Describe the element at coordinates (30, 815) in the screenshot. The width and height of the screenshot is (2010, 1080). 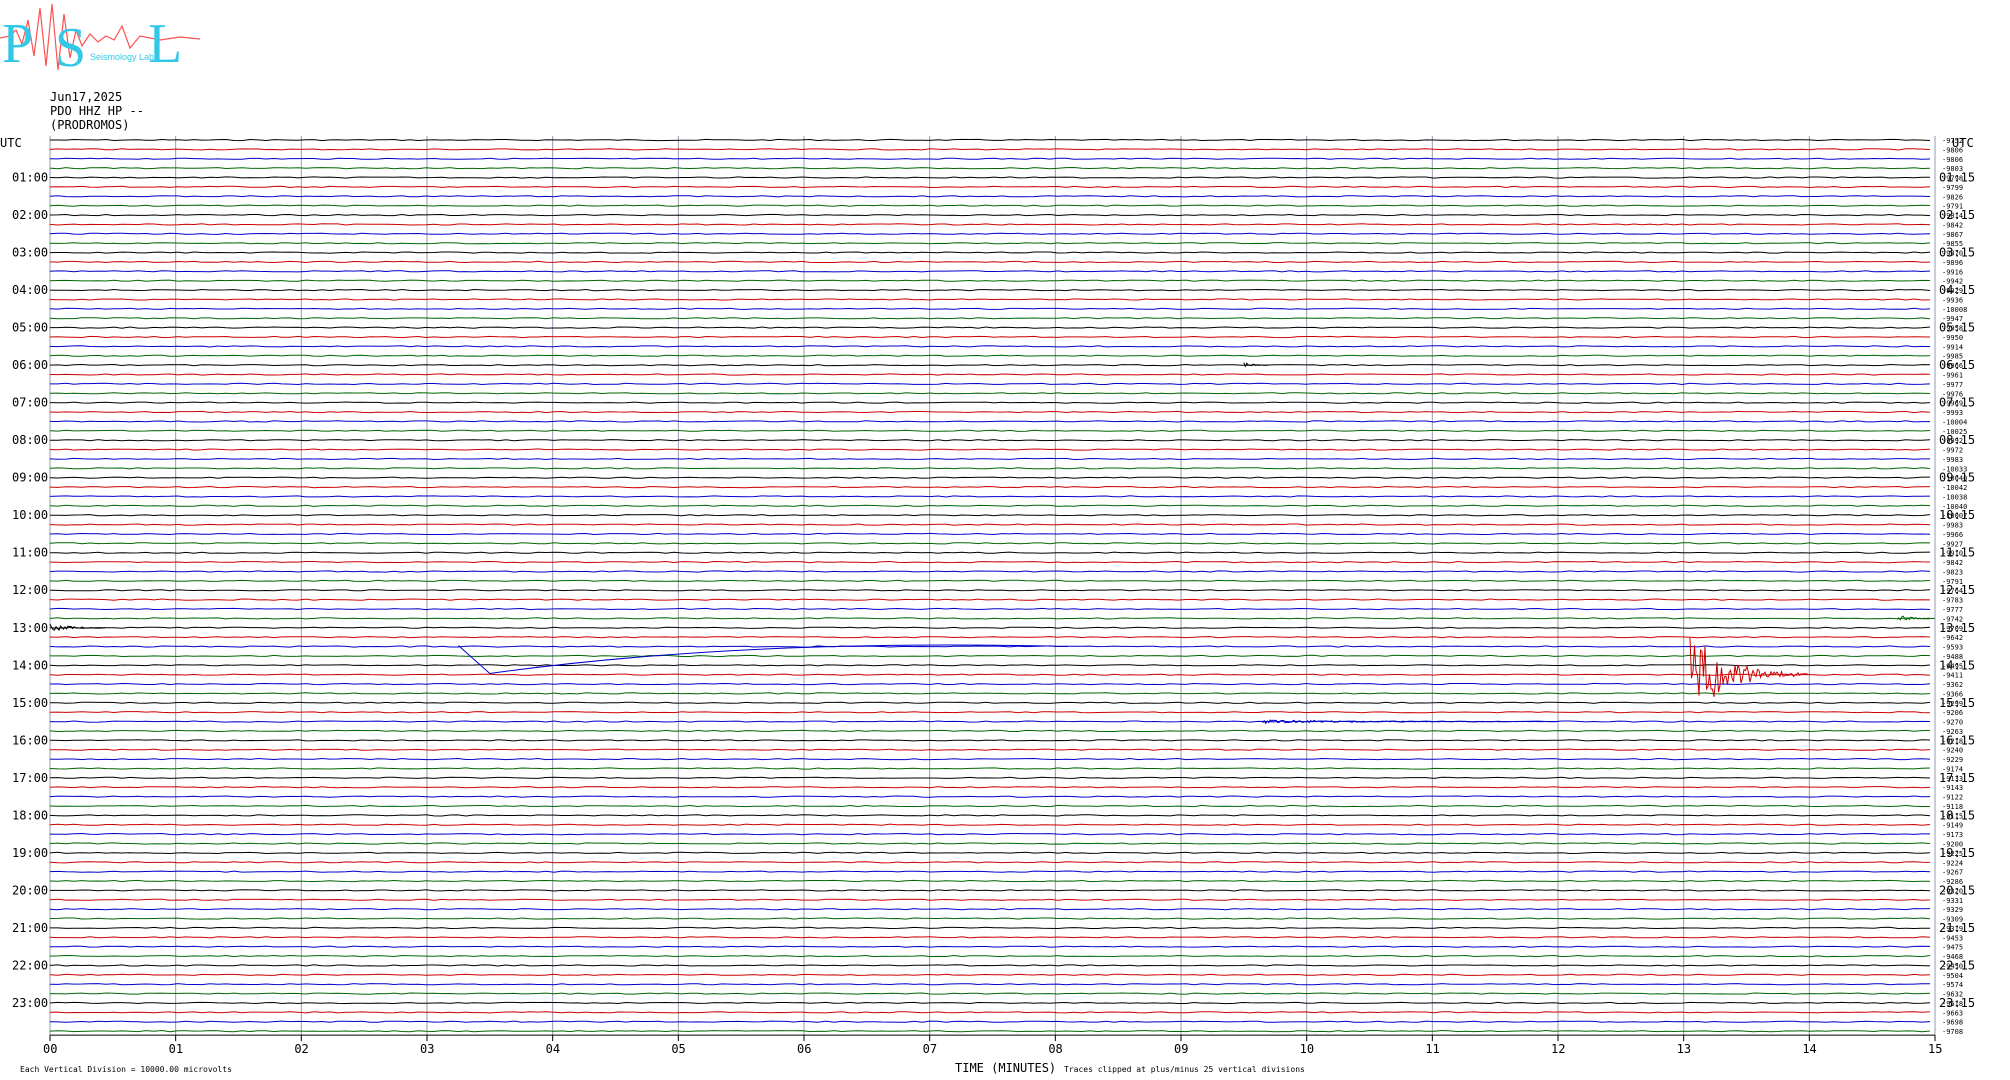
I see `hour-label-left: 18:00` at that location.